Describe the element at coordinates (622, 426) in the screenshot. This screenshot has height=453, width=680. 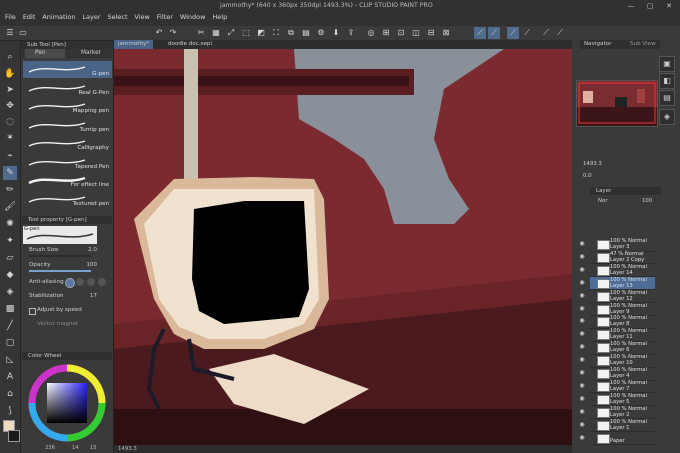
I see `layer-row: 100 % Normal Layer 1` at that location.